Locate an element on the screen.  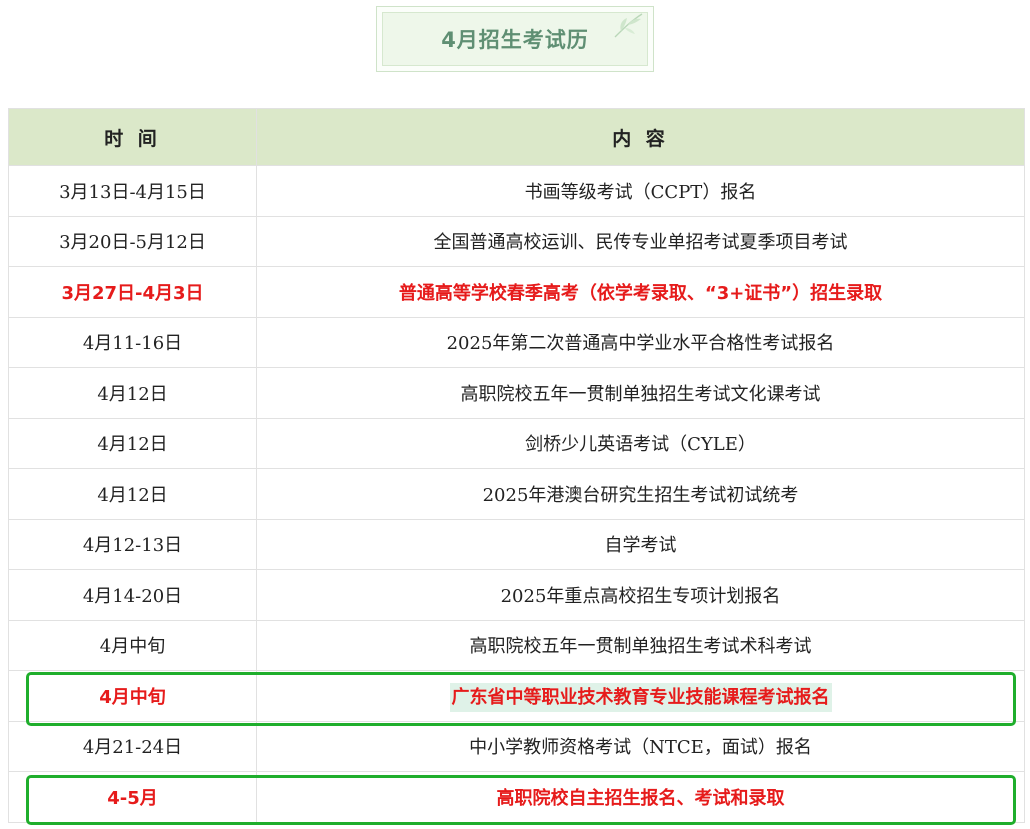
table-row: 4月12日 剑桥少儿英语考试（CYLE） is located at coordinates (516, 443).